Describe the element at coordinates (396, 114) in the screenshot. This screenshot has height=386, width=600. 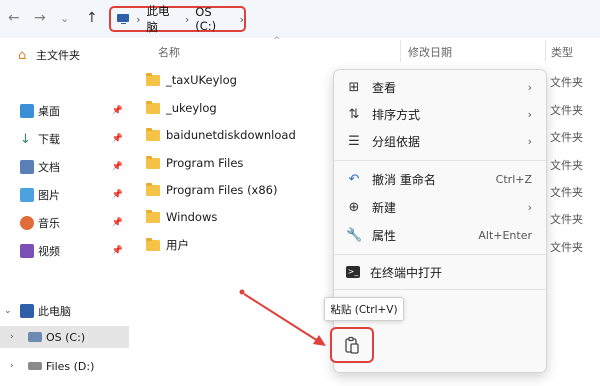
I see `menu-item-label: 排序方式` at that location.